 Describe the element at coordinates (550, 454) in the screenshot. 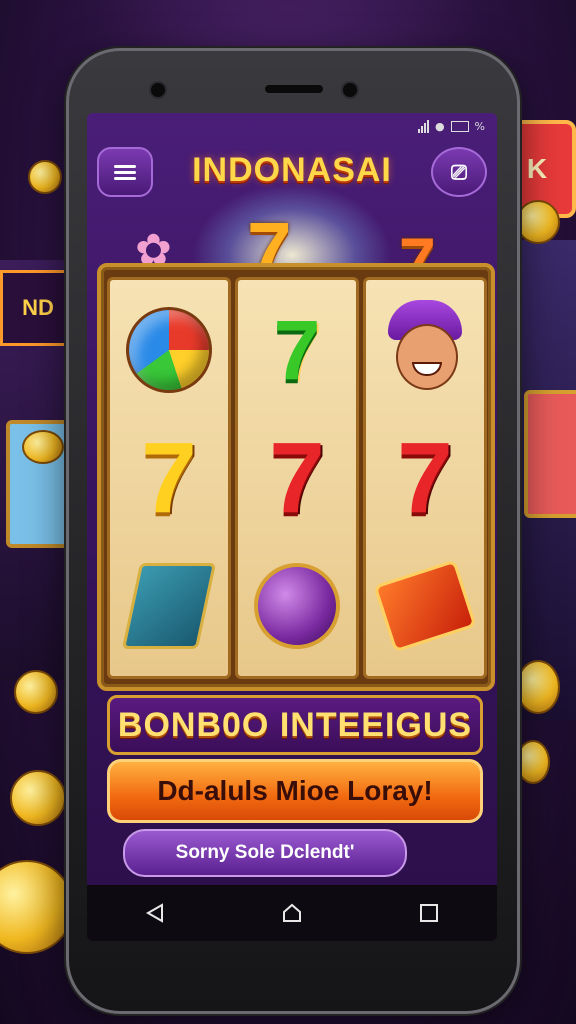

I see `arcade-screen-right` at that location.